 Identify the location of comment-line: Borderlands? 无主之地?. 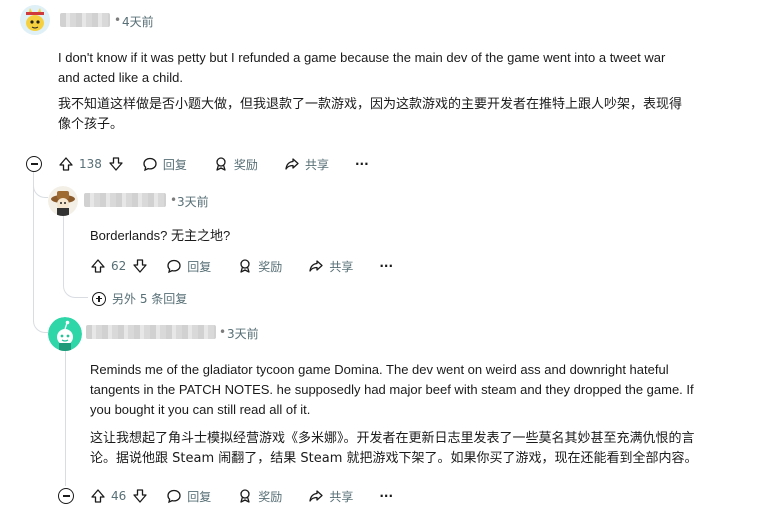
(160, 235).